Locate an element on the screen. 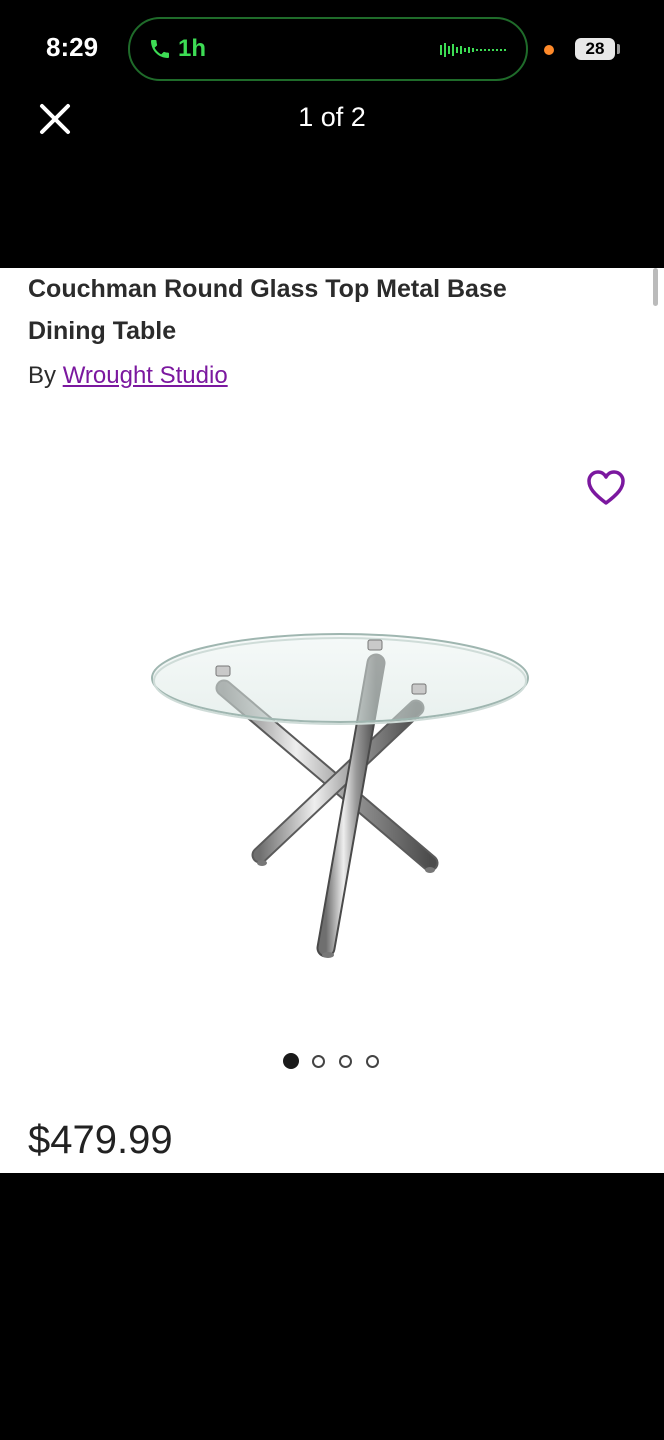 The image size is (664, 1440). heart-outline-icon is located at coordinates (606, 488).